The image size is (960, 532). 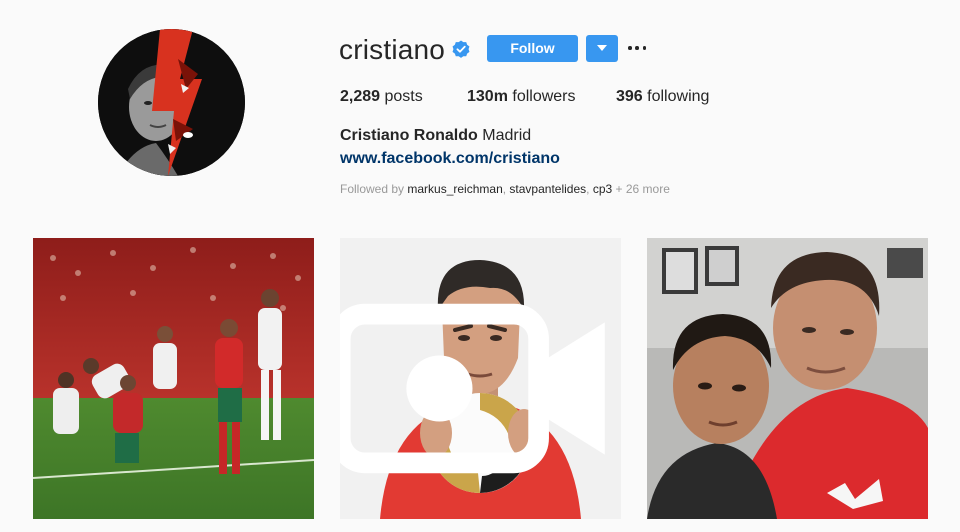 I want to click on followed-by-user: markus_reichman, so click(x=454, y=189).